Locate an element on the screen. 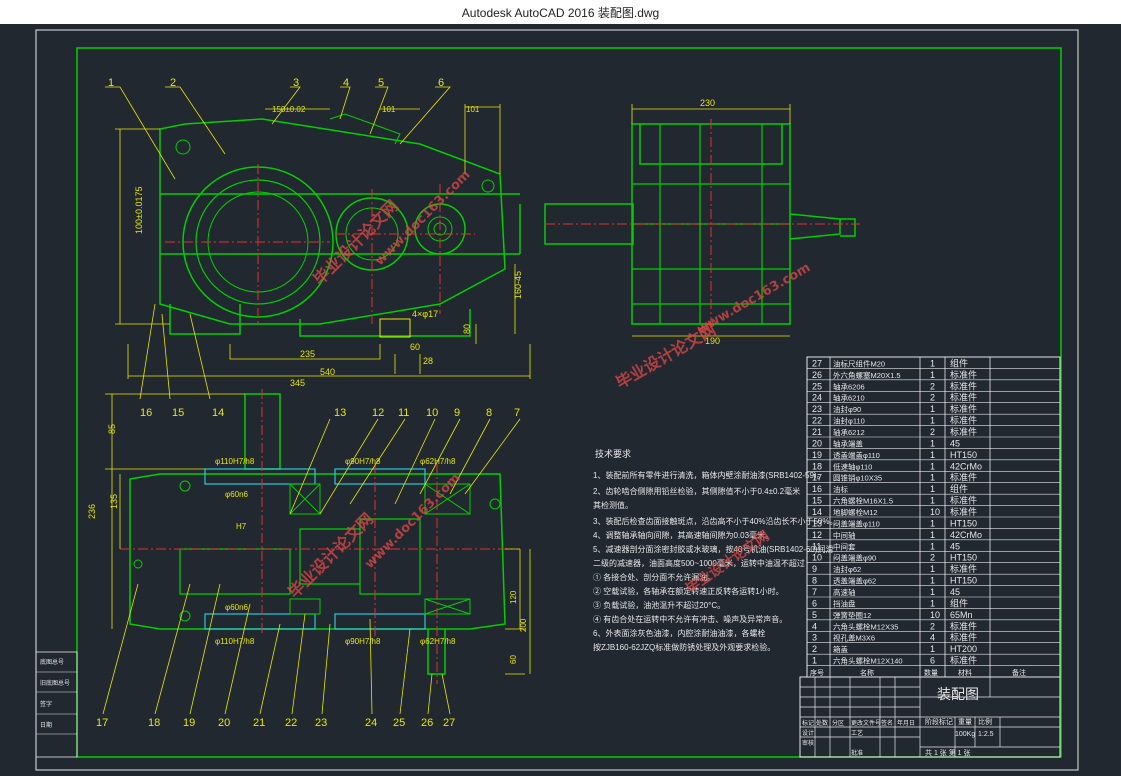 The height and width of the screenshot is (776, 1121). callout-23: 23 is located at coordinates (321, 723).